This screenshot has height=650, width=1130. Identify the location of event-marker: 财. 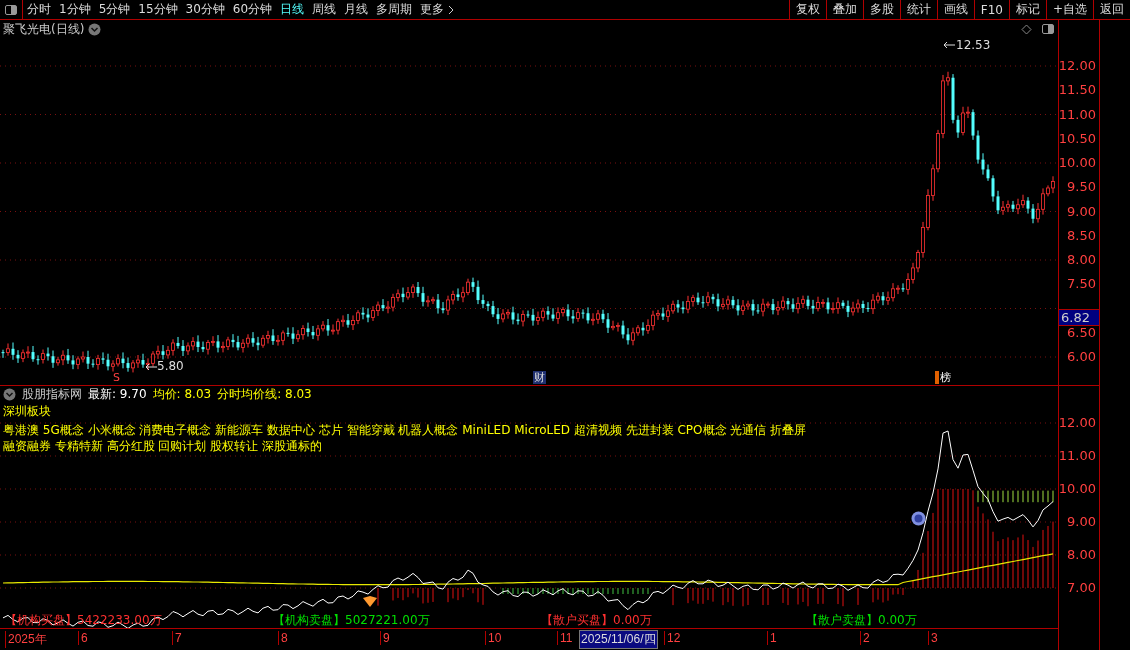
(539, 377).